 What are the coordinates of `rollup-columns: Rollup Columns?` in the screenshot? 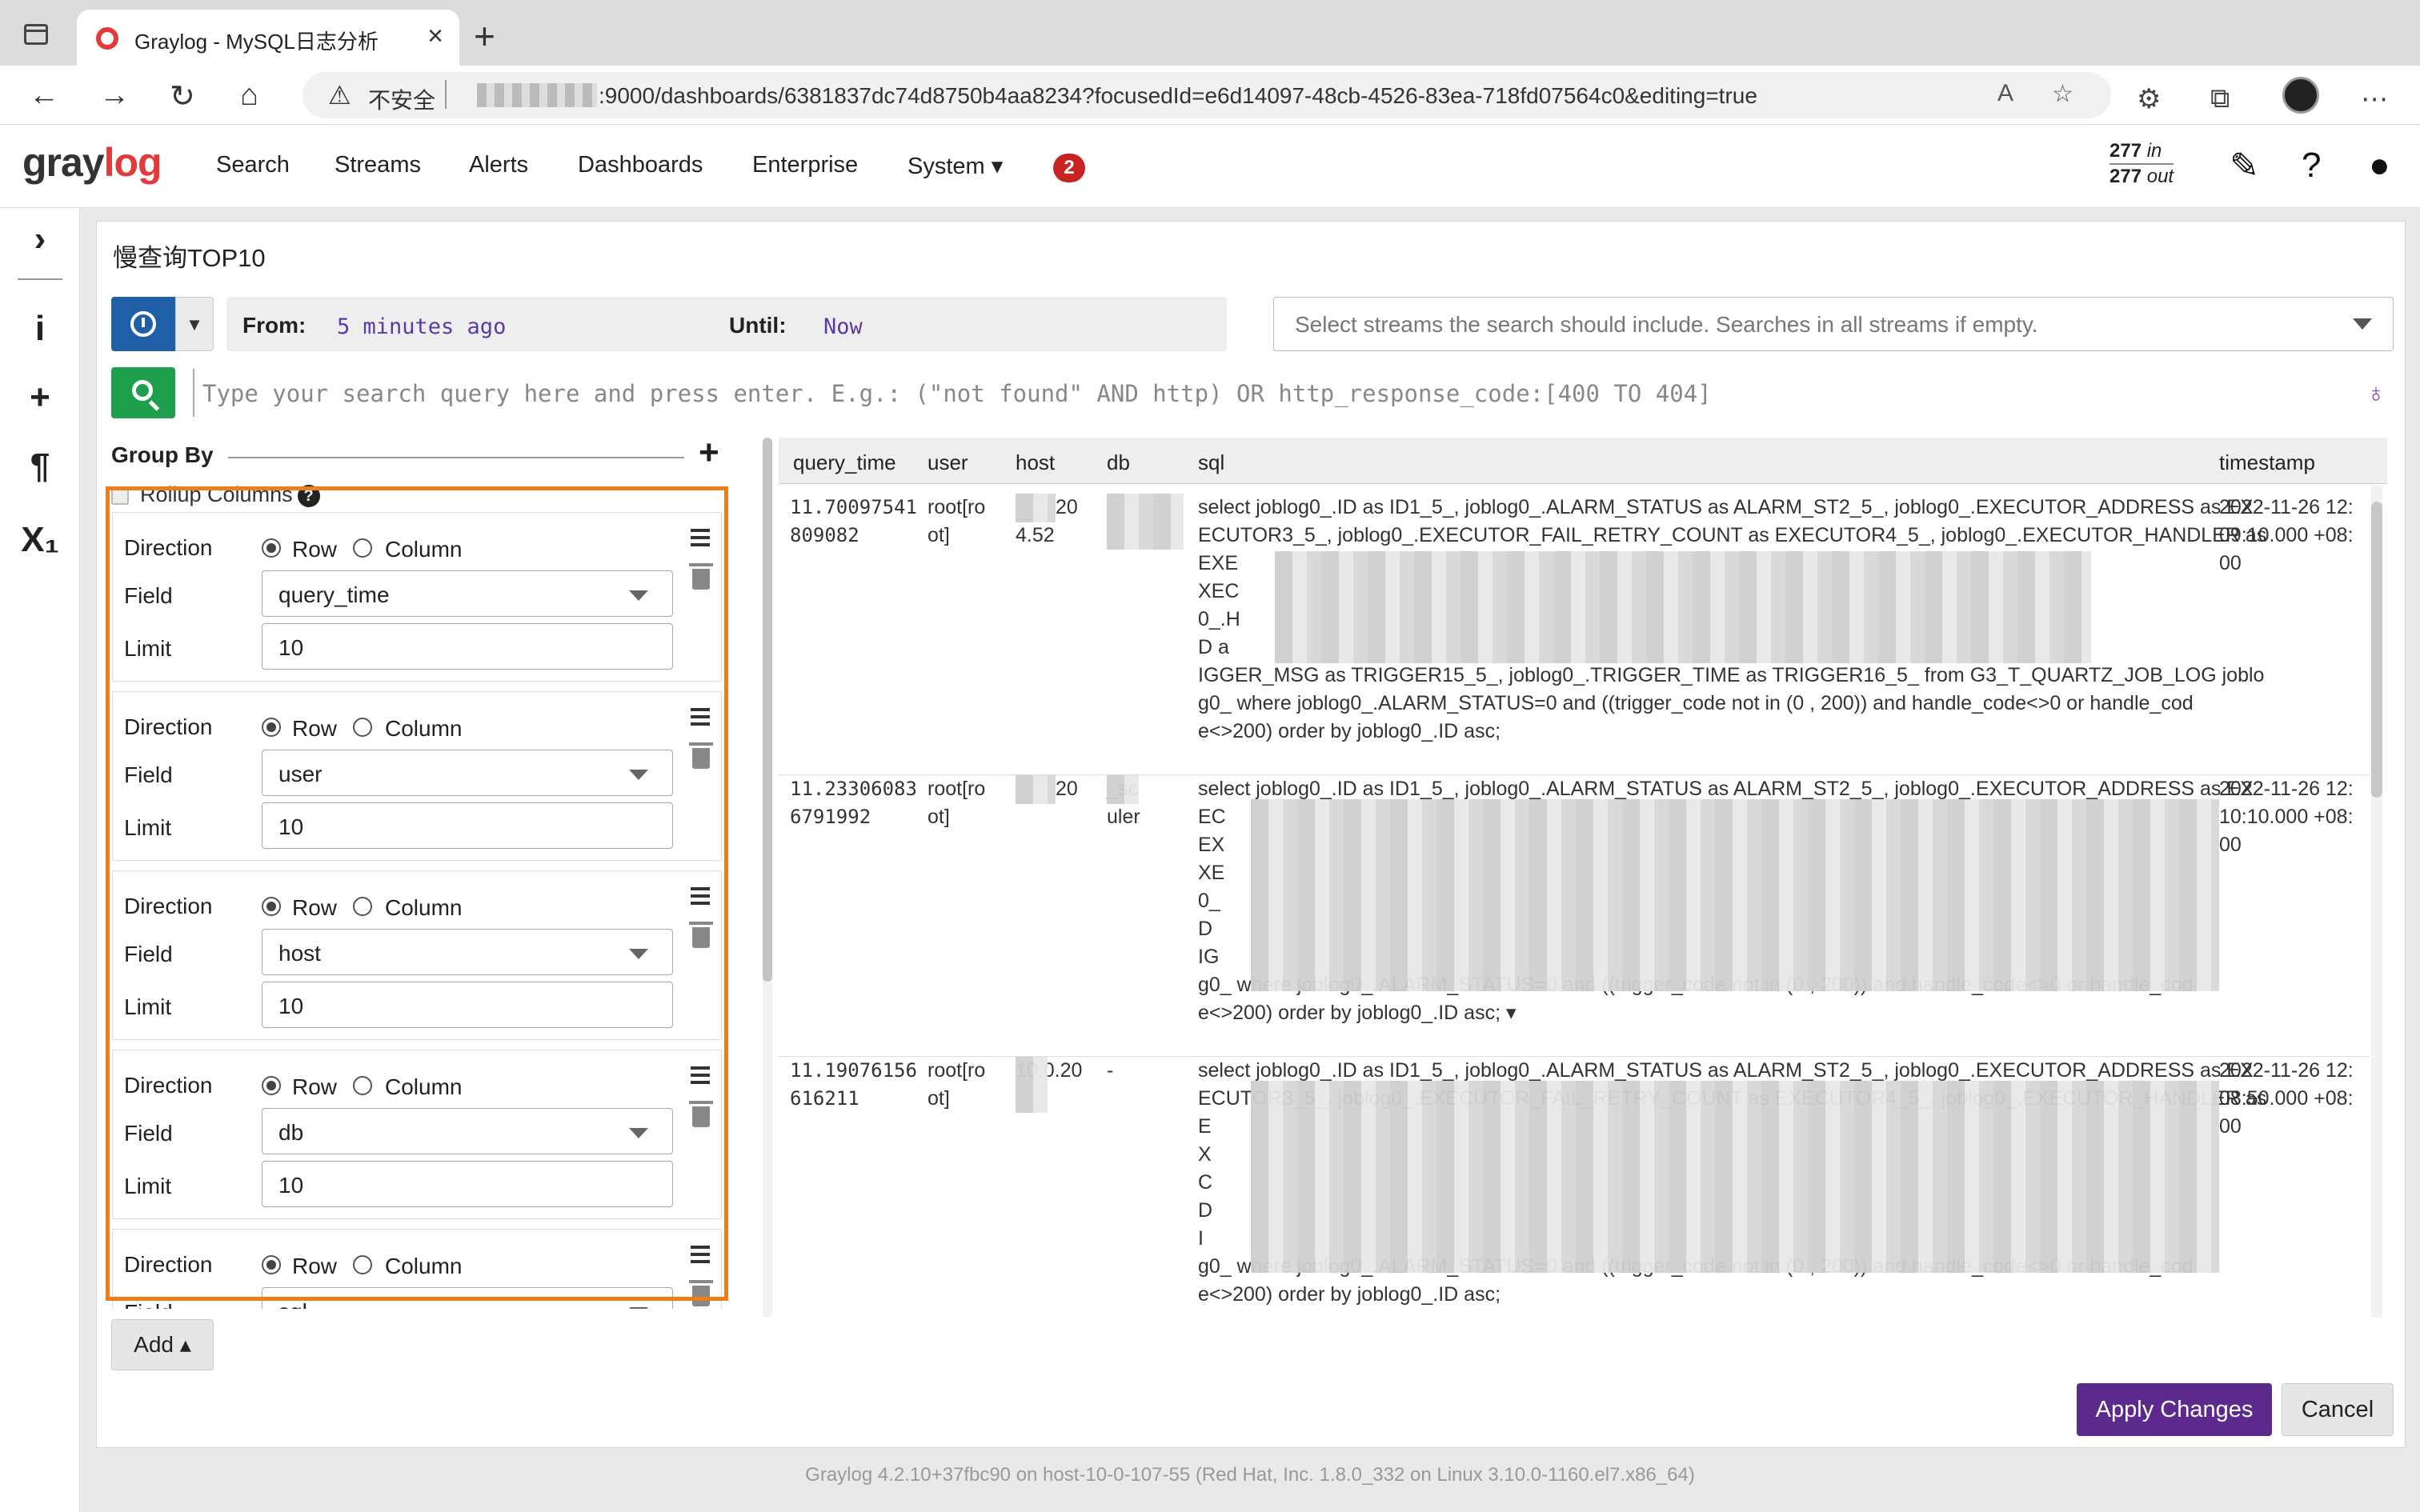 It's located at (215, 494).